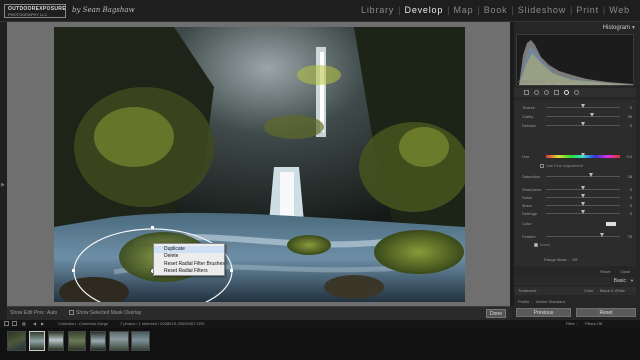 This screenshot has height=360, width=640. What do you see at coordinates (52, 313) in the screenshot?
I see `show-edit-pins-select: Auto` at bounding box center [52, 313].